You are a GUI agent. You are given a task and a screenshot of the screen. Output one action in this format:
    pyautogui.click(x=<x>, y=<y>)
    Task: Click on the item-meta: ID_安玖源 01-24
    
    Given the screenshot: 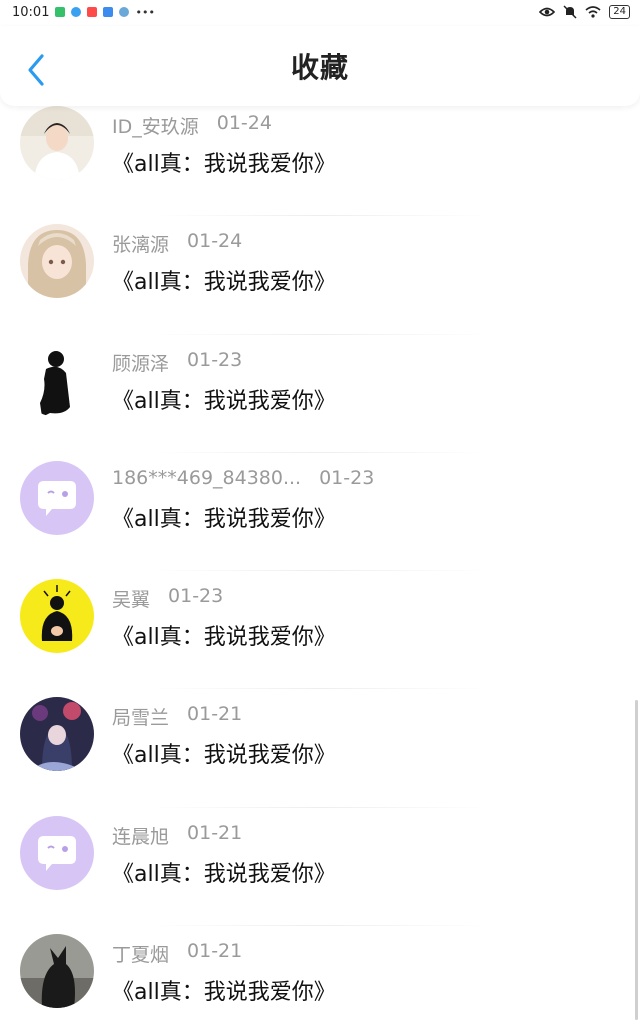 What is the action you would take?
    pyautogui.click(x=192, y=125)
    